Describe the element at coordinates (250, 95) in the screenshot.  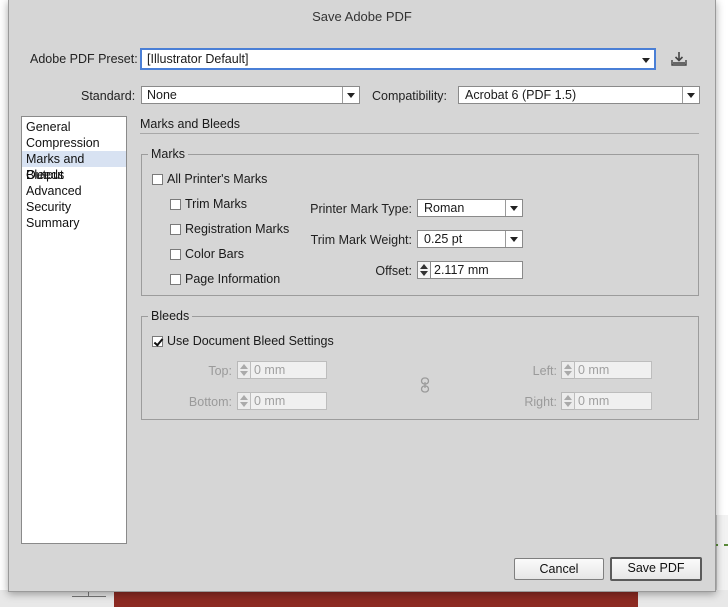
I see `standard-dropdown: None` at that location.